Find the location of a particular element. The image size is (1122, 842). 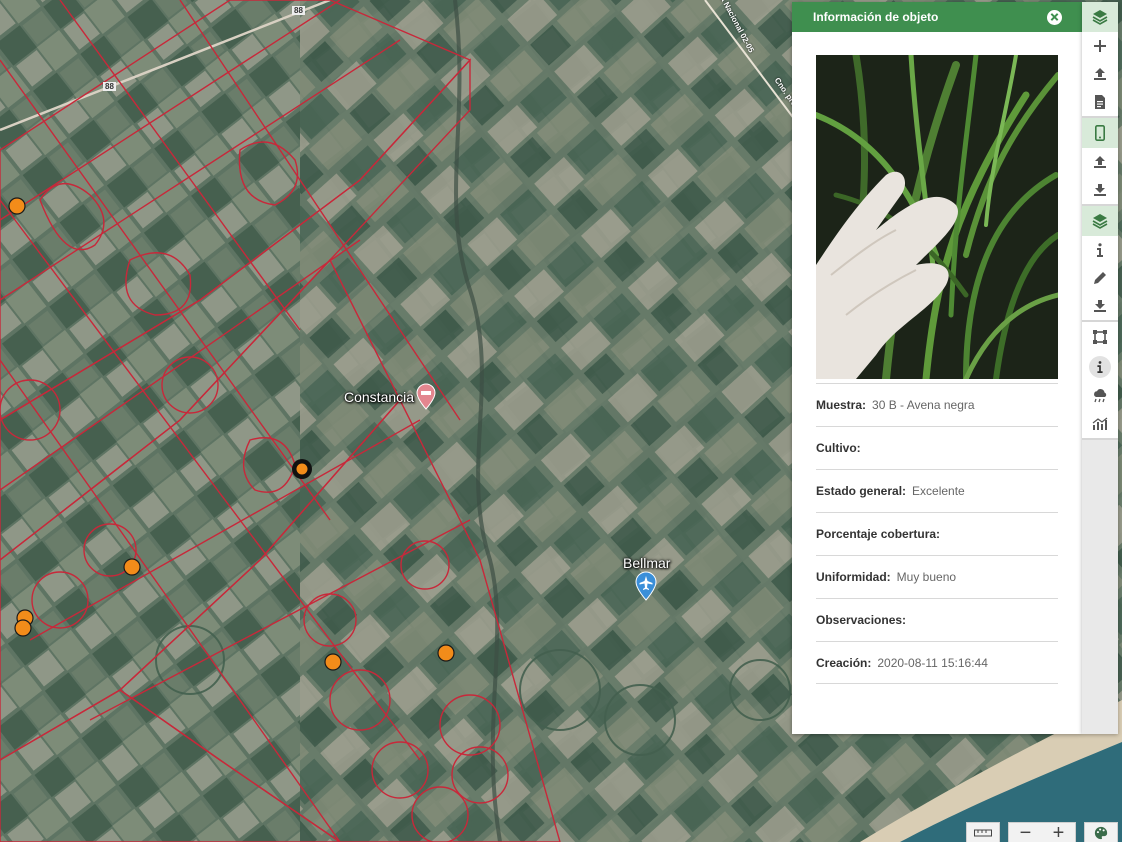

field-label: Muestra: is located at coordinates (841, 405).